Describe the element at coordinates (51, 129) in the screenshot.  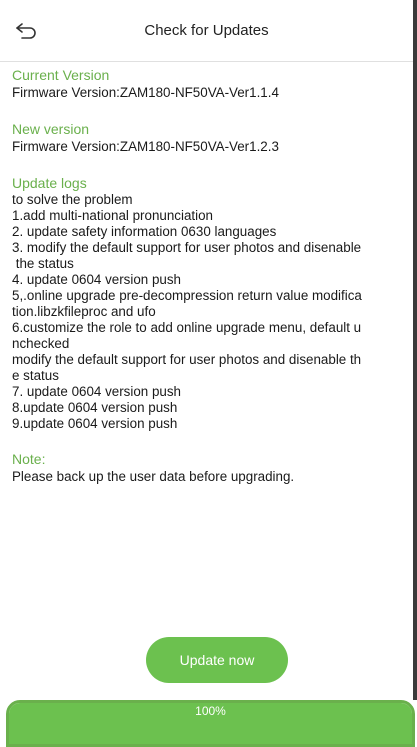
I see `new-version-heading: New version` at that location.